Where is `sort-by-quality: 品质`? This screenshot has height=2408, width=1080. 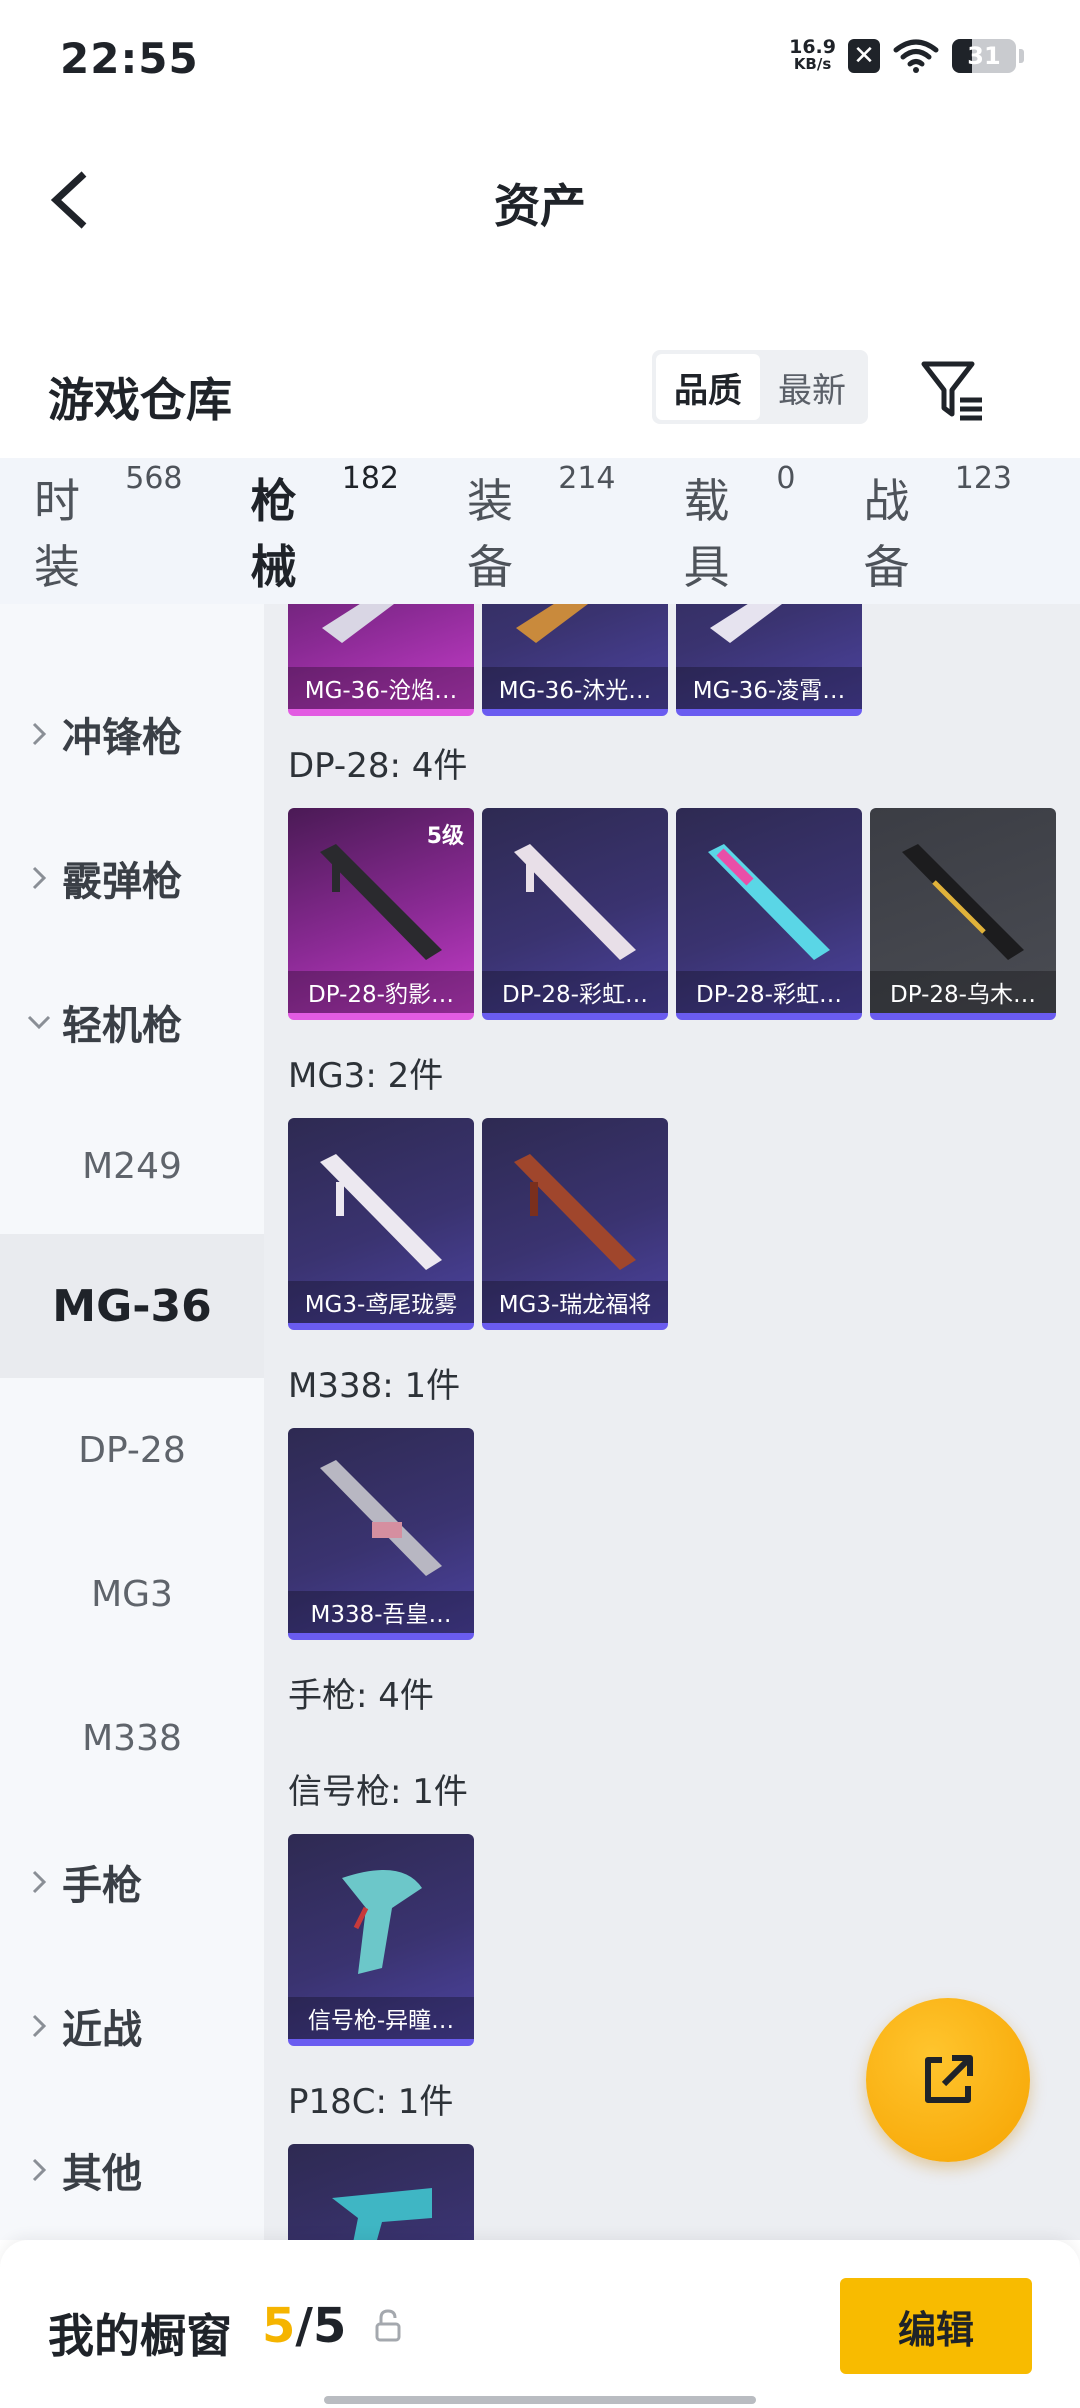 sort-by-quality: 品质 is located at coordinates (708, 387).